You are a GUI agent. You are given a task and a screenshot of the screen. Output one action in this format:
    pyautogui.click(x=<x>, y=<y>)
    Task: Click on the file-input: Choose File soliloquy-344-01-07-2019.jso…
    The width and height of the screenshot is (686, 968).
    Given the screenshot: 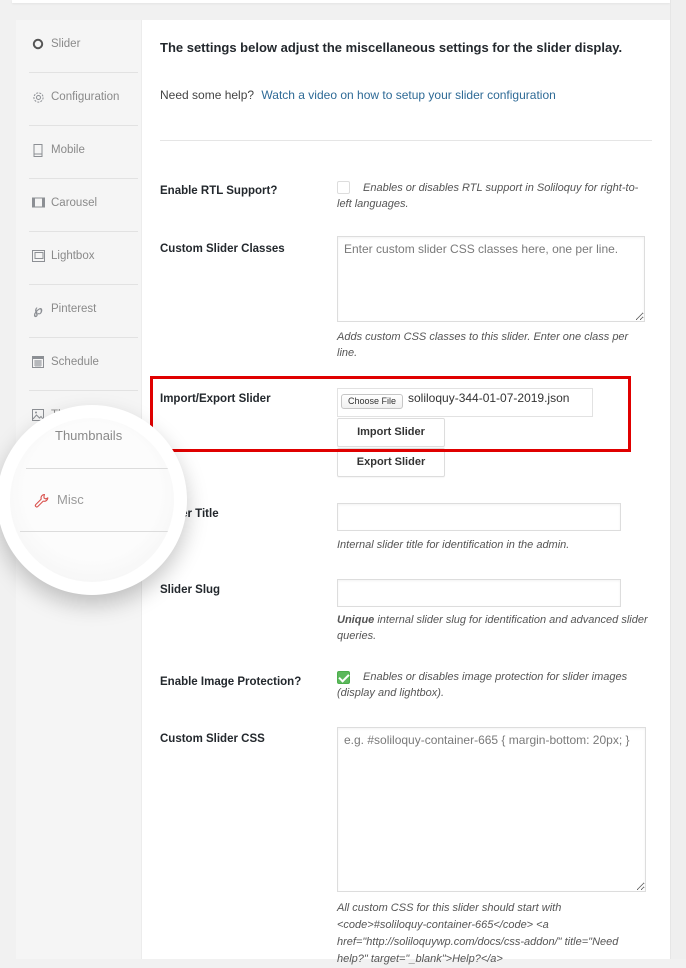 What is the action you would take?
    pyautogui.click(x=465, y=402)
    